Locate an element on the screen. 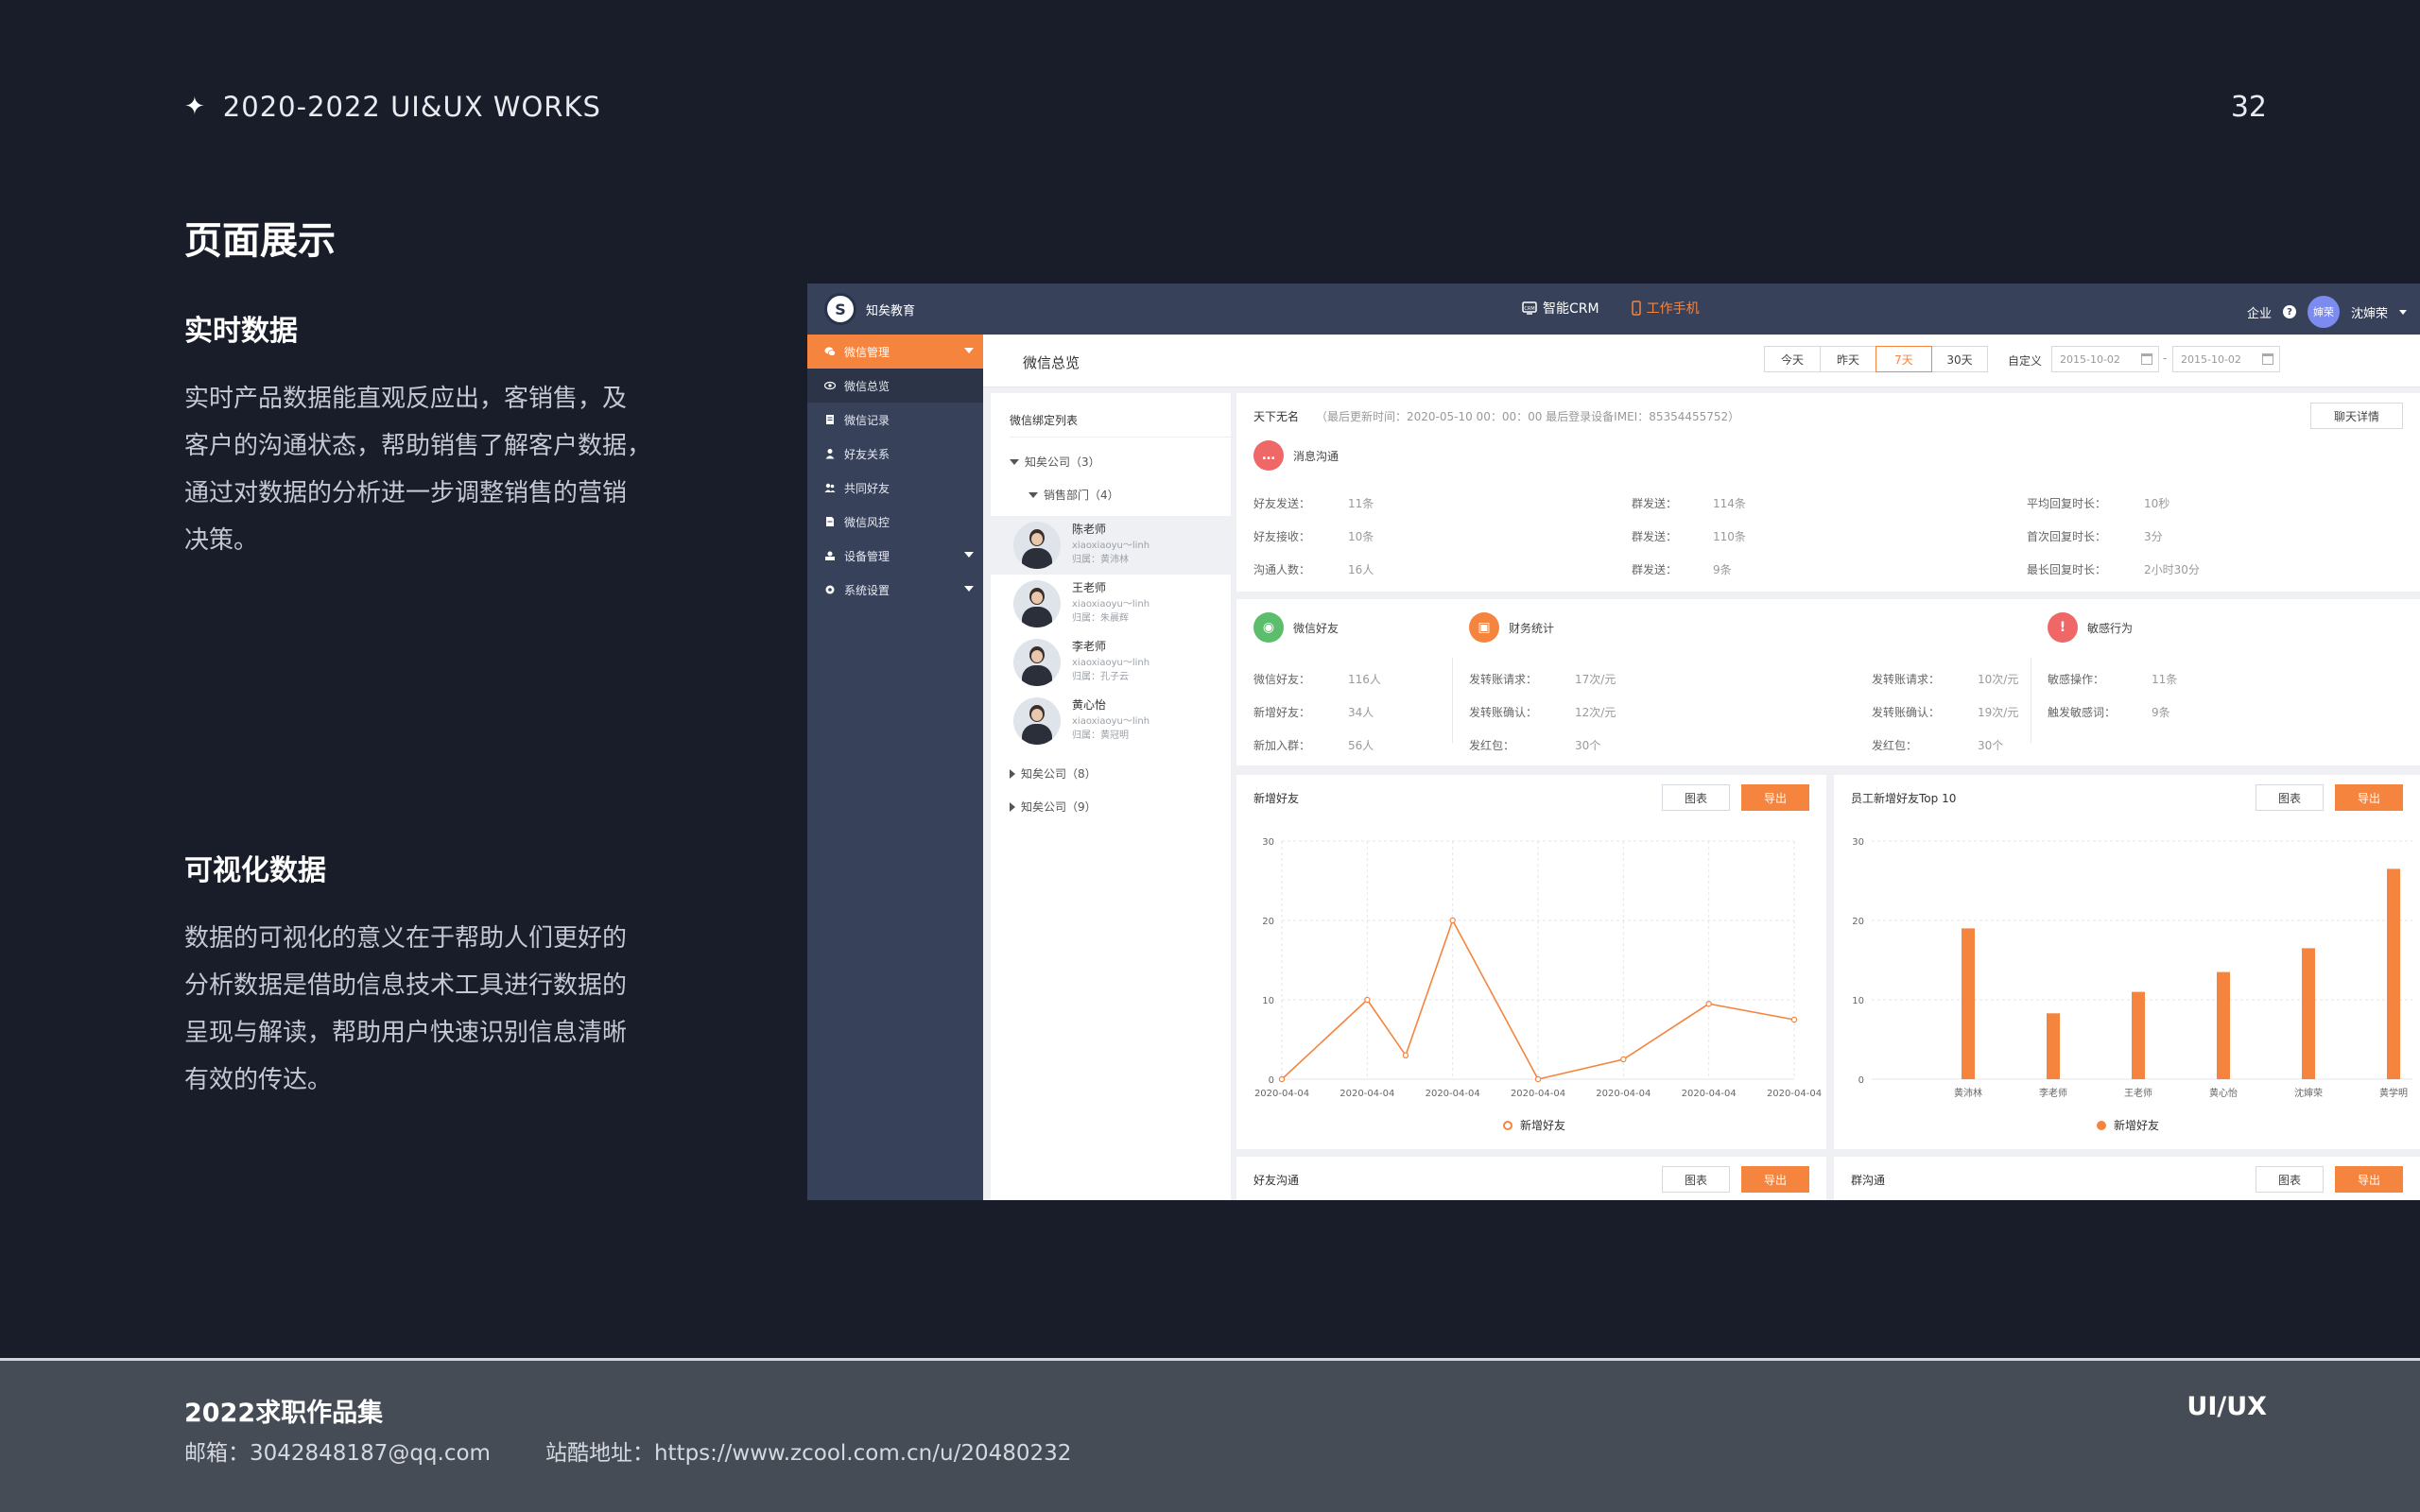  group-comm-card: 群沟通 图表 导出 is located at coordinates (2127, 1178).